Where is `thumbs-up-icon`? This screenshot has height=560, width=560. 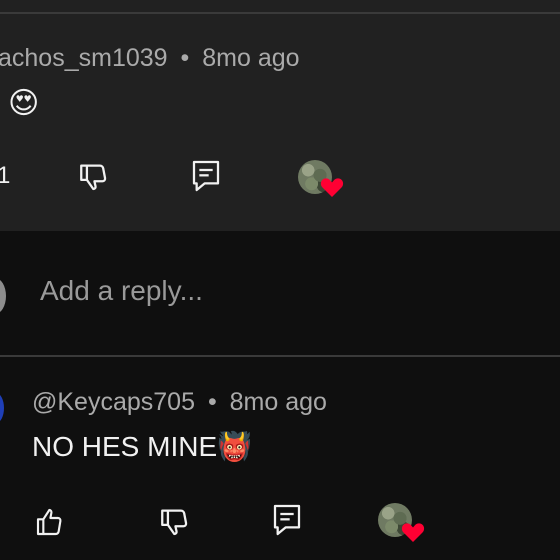
thumbs-up-icon is located at coordinates (49, 522).